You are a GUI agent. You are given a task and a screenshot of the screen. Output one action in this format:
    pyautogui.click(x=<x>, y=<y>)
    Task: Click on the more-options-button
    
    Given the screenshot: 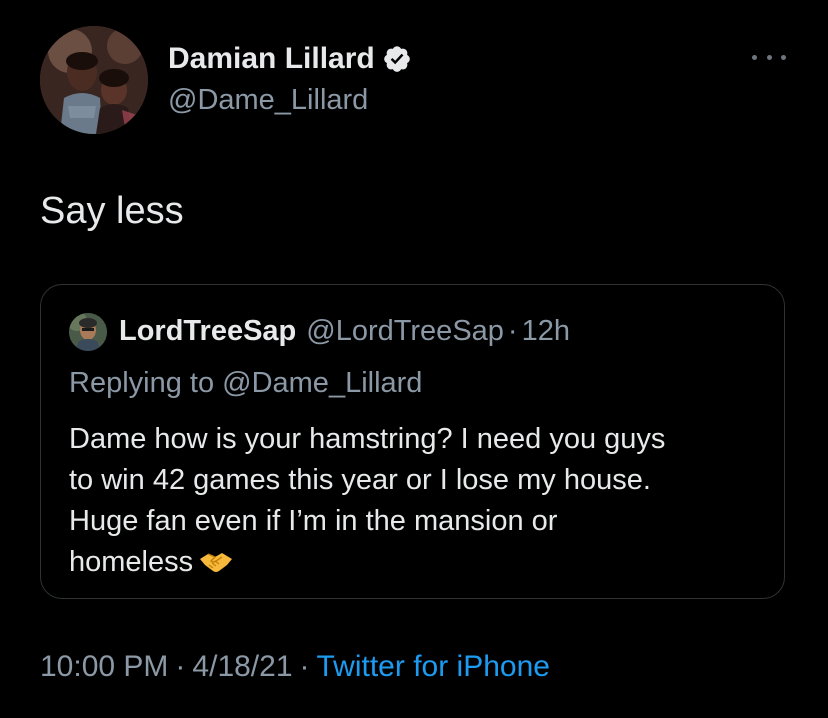 What is the action you would take?
    pyautogui.click(x=769, y=57)
    